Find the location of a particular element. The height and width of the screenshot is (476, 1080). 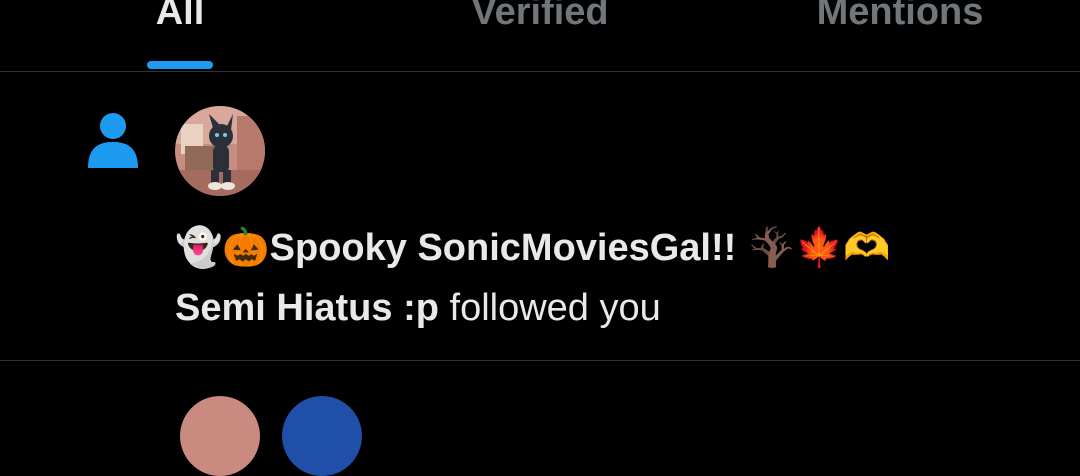

tree-leaf-heart-emoji: 🪾🍁🫶 is located at coordinates (813, 247).